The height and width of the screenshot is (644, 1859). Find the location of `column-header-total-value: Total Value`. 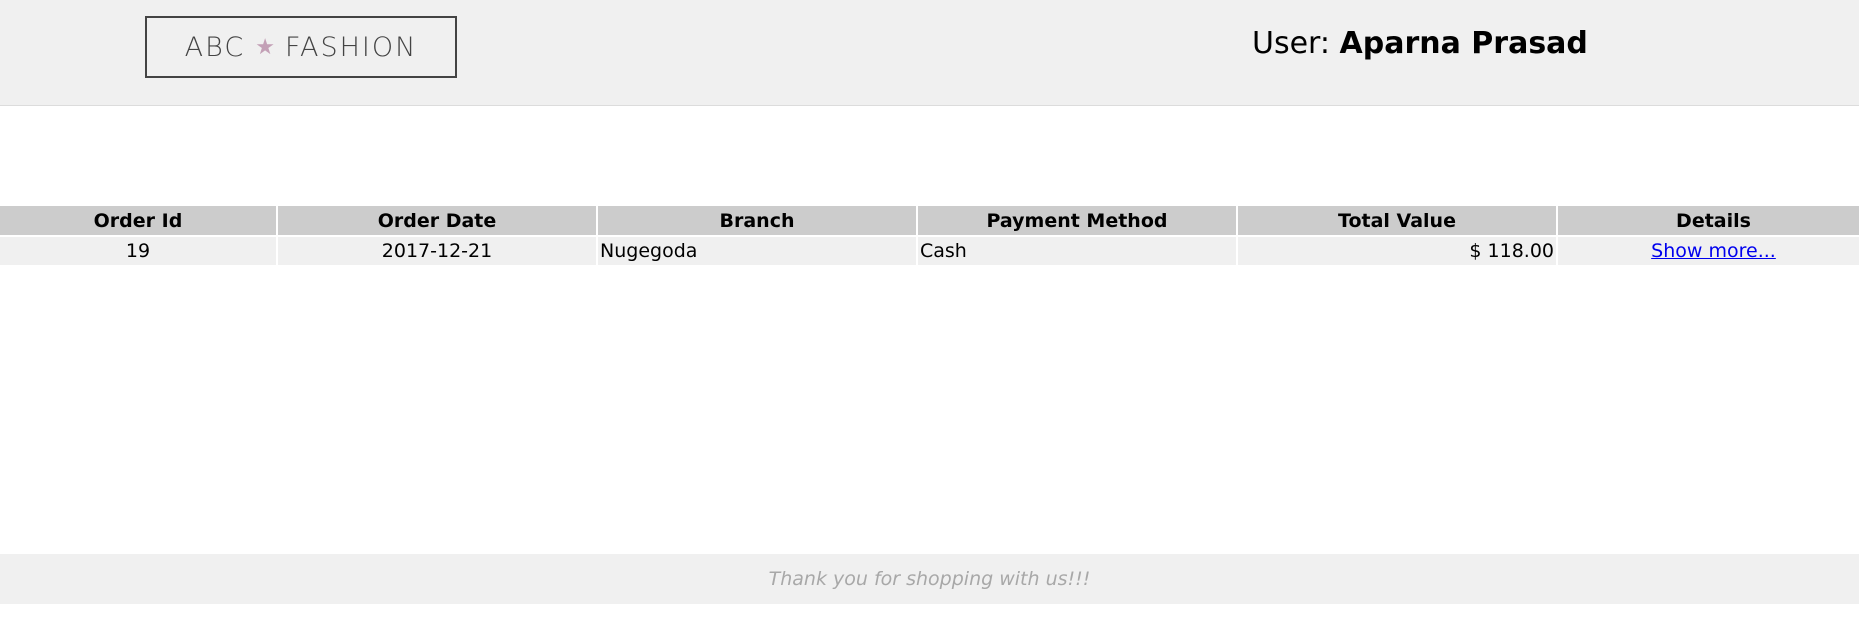

column-header-total-value: Total Value is located at coordinates (1397, 220).